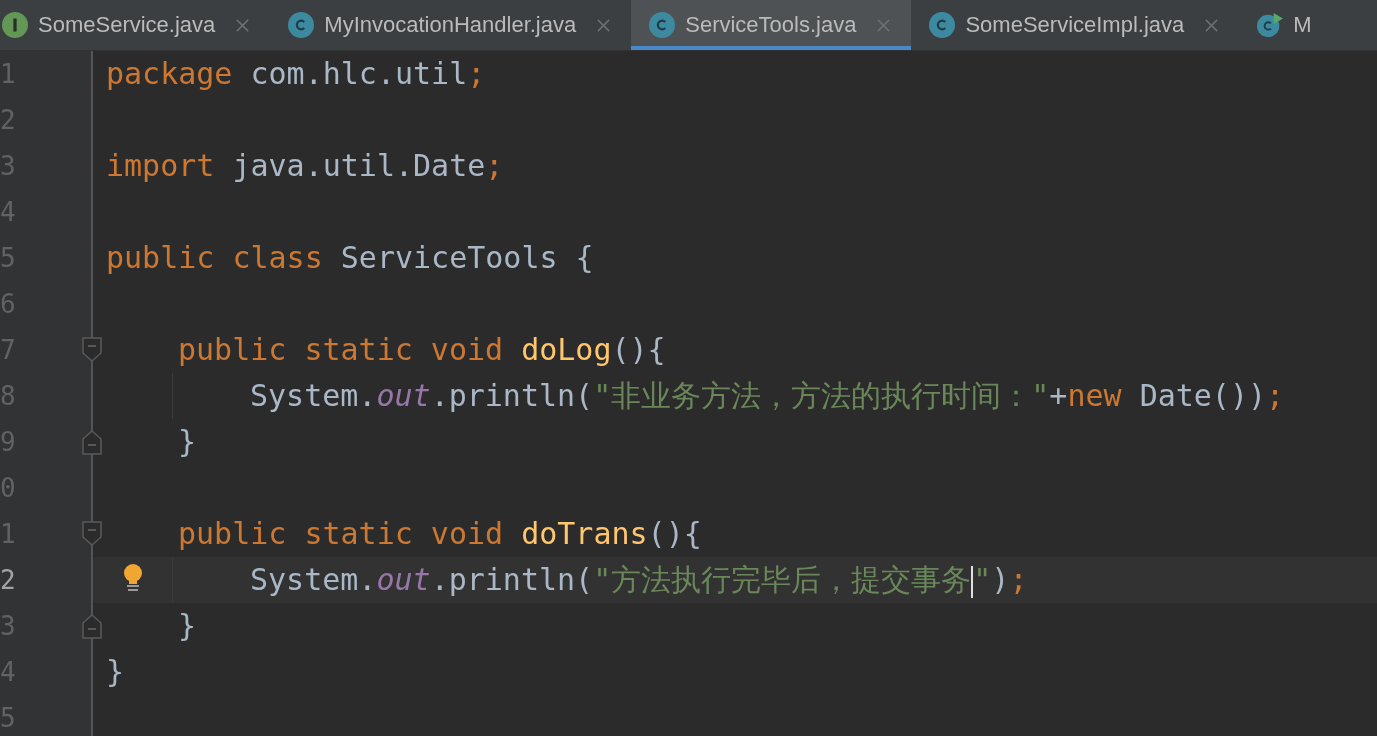 This screenshot has height=736, width=1377. What do you see at coordinates (767, 396) in the screenshot?
I see `code-line: System.out.println("非业务方法，方法的执行时间："+new Date());` at bounding box center [767, 396].